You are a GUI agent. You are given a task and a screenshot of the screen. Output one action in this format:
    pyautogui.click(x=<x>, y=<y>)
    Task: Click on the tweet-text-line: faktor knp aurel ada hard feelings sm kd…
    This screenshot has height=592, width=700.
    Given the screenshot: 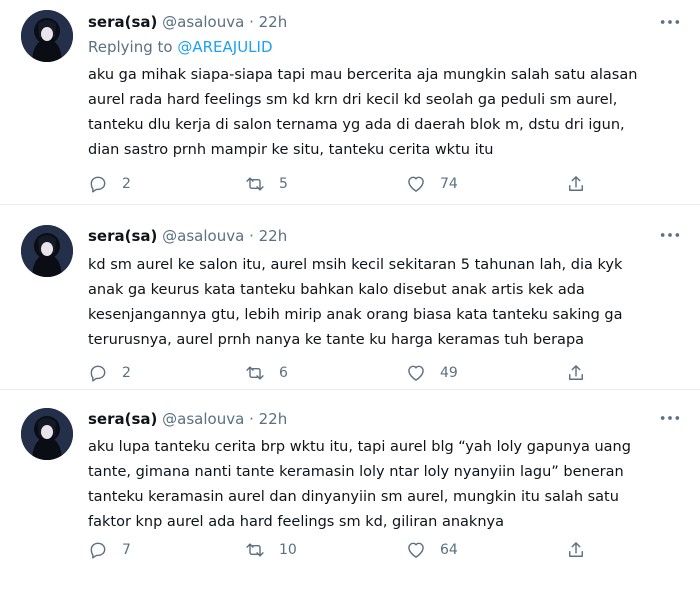 What is the action you would take?
    pyautogui.click(x=296, y=522)
    